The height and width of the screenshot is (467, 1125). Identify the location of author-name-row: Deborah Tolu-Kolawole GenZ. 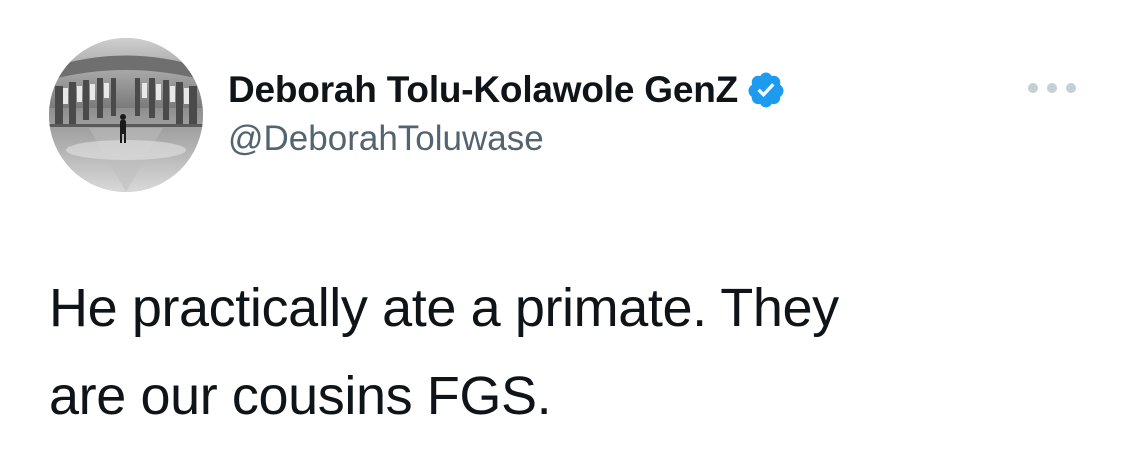
(507, 90).